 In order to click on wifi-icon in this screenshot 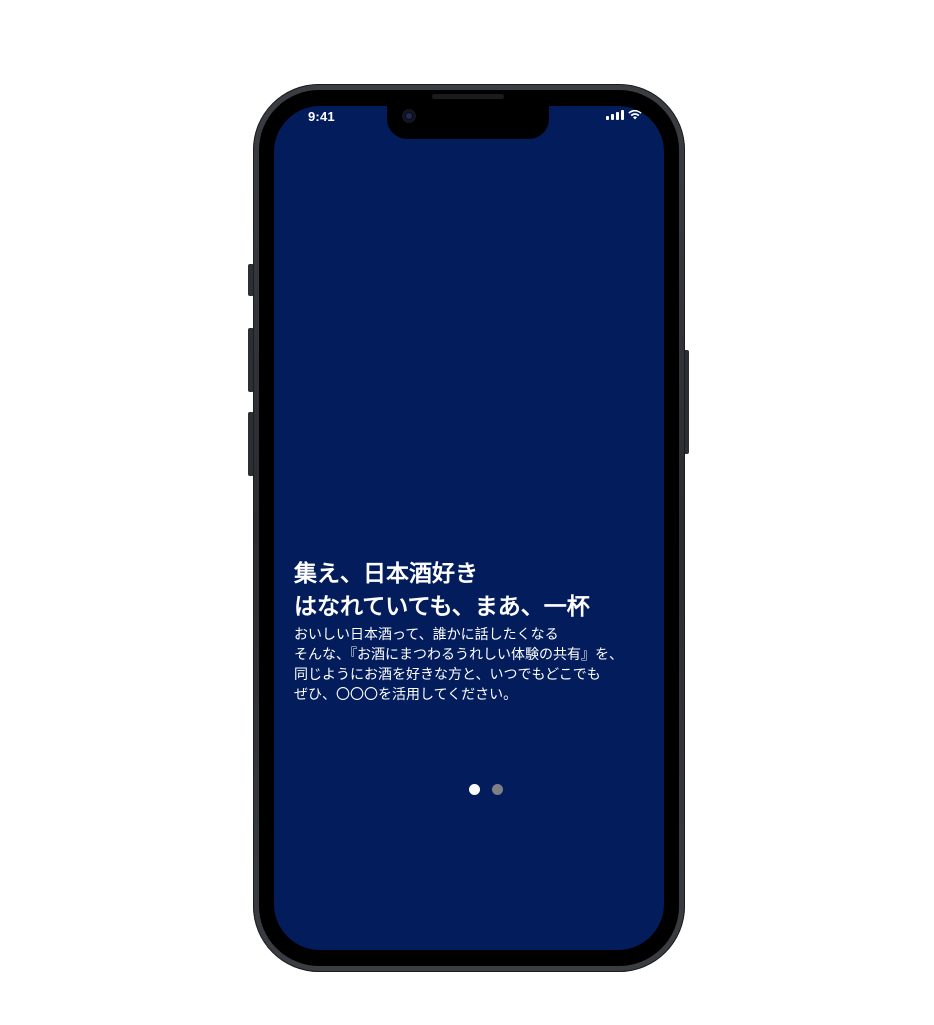, I will do `click(635, 115)`.